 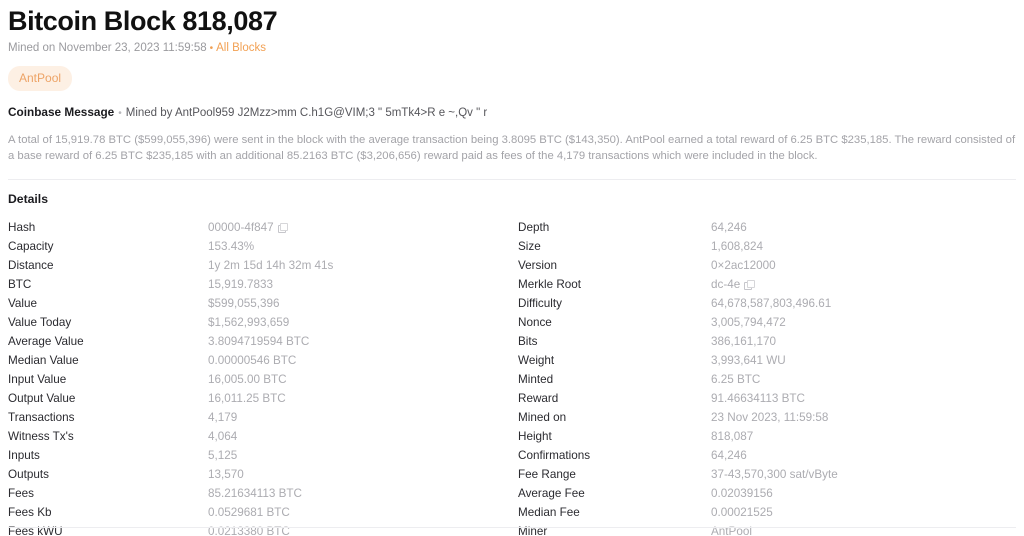 I want to click on detail-value: 37-43,570,300 sat/vByte, so click(x=774, y=474).